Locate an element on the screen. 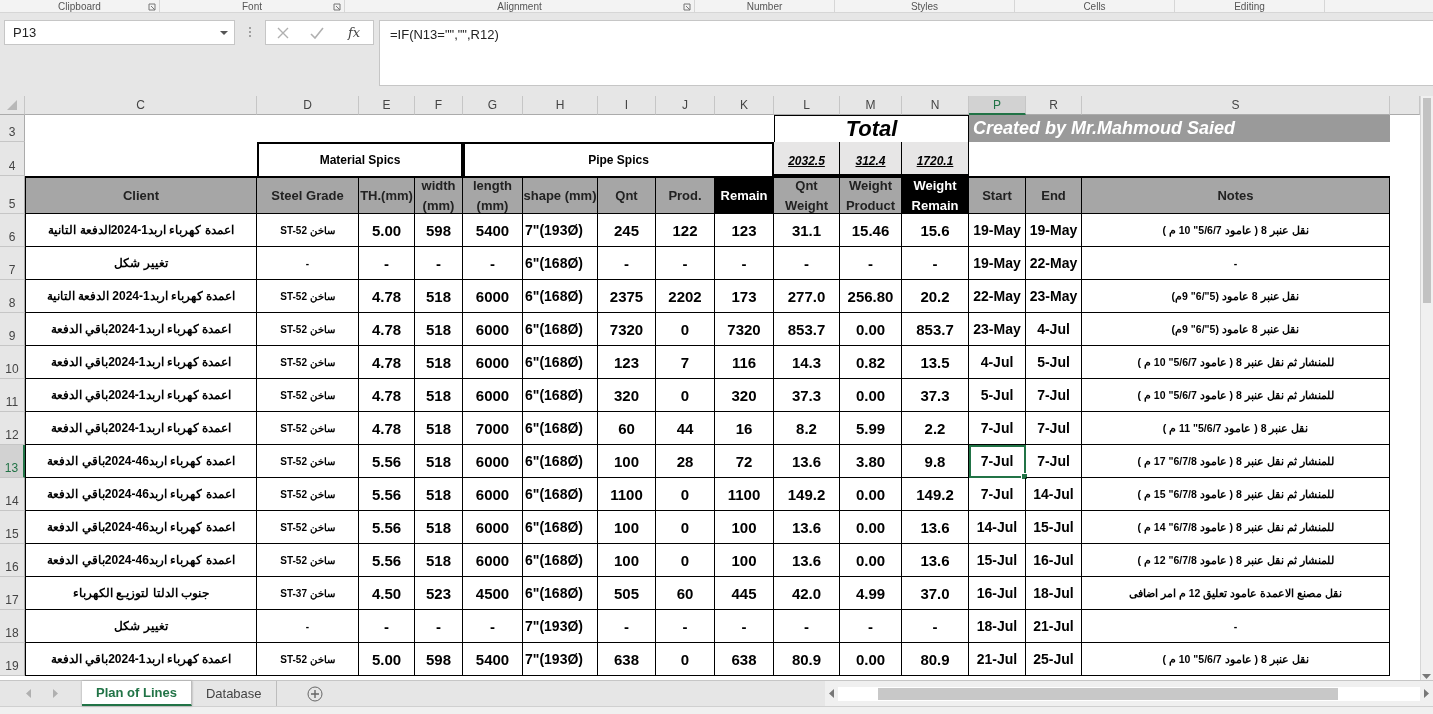 The image size is (1433, 714). table-cell: 0.82 is located at coordinates (871, 362).